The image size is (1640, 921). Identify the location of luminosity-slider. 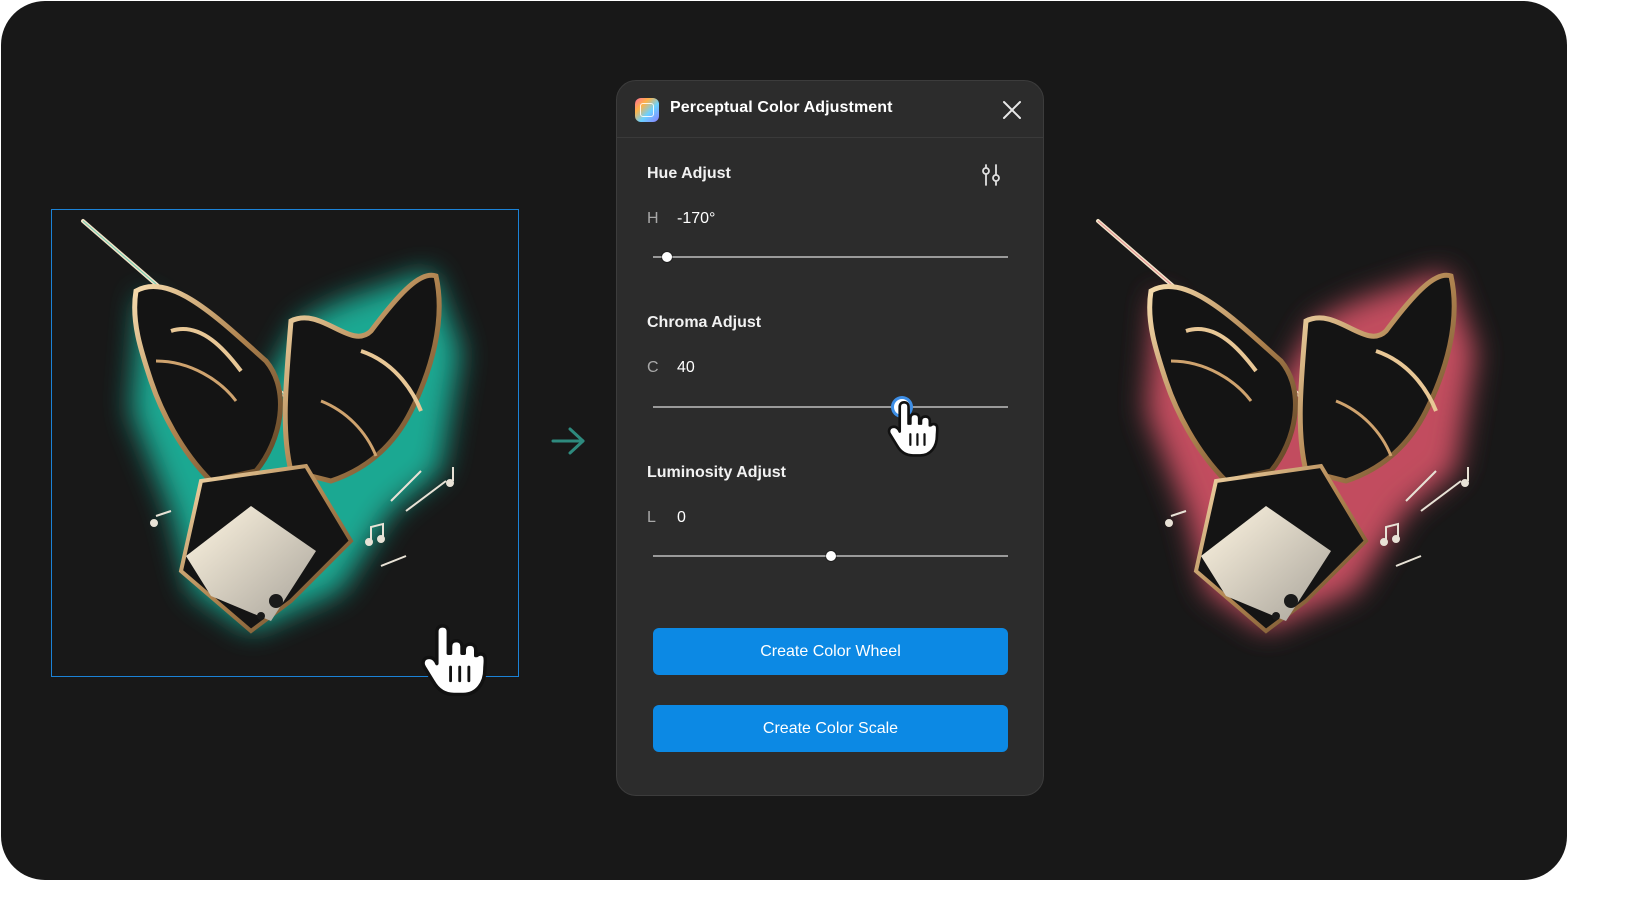
(830, 556).